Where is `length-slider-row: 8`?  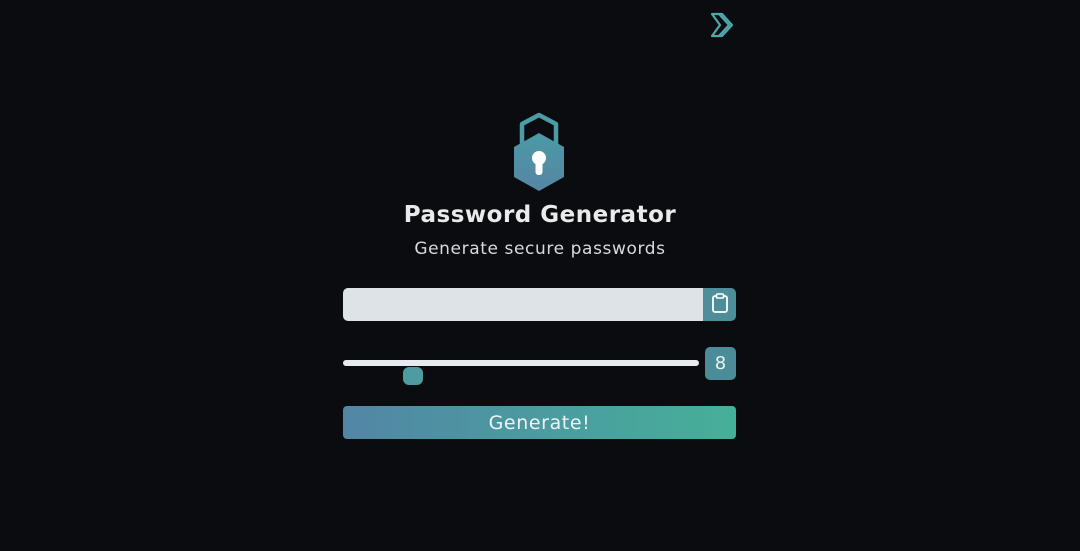 length-slider-row: 8 is located at coordinates (539, 366).